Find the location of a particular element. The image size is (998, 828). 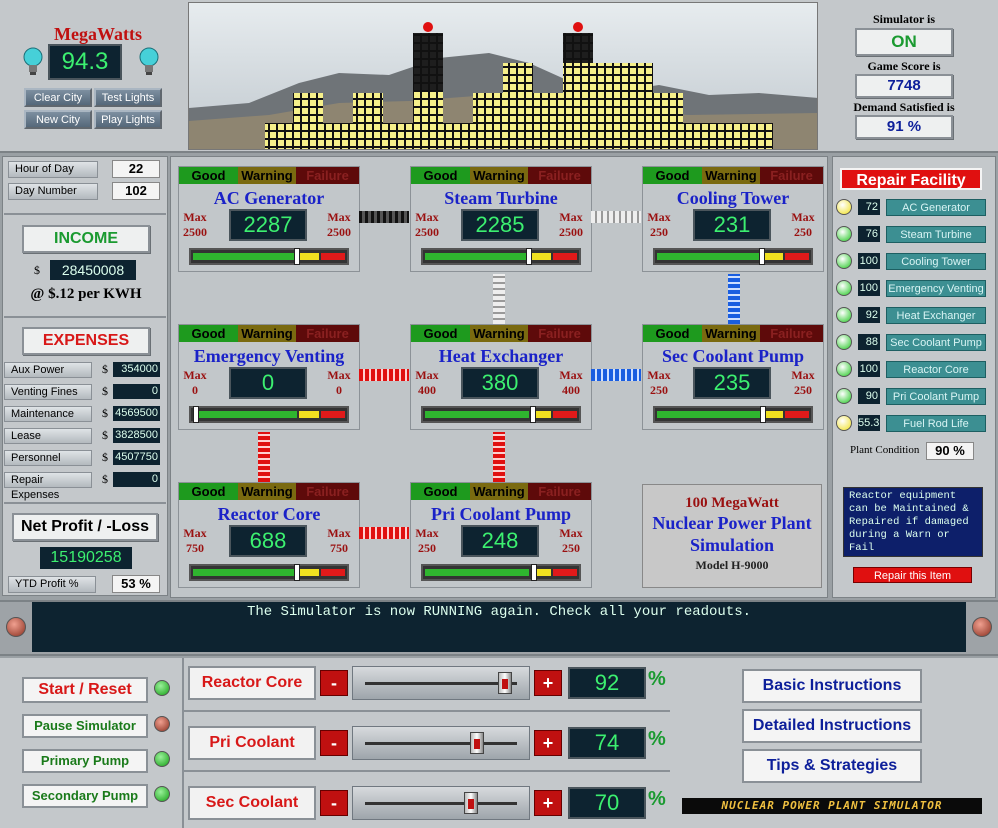

component-name: Reactor Core is located at coordinates (269, 514).